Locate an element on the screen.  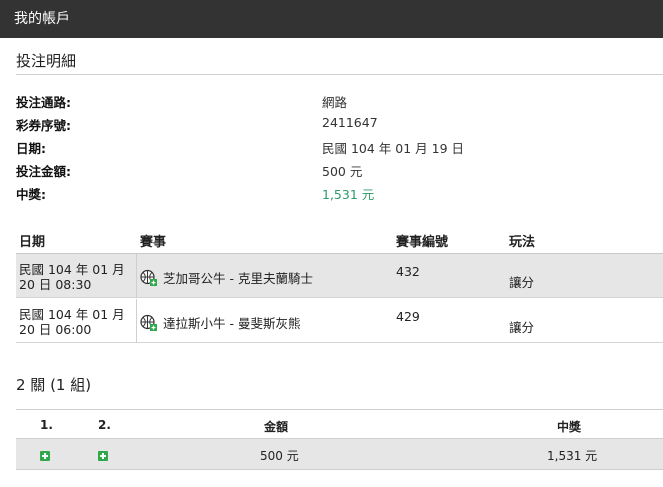
column-header-event: 賽事 is located at coordinates (153, 242).